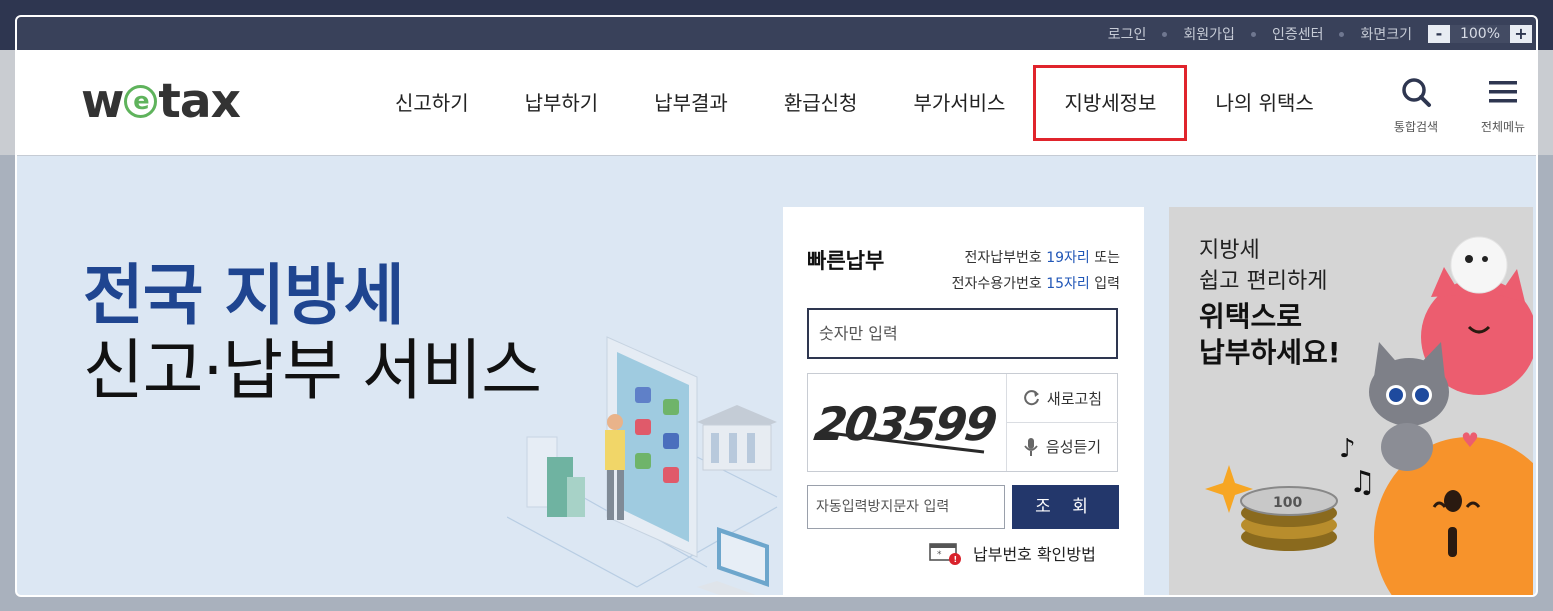 Image resolution: width=1553 pixels, height=611 pixels. What do you see at coordinates (1034, 554) in the screenshot?
I see `guide-label: 납부번호 확인방법` at bounding box center [1034, 554].